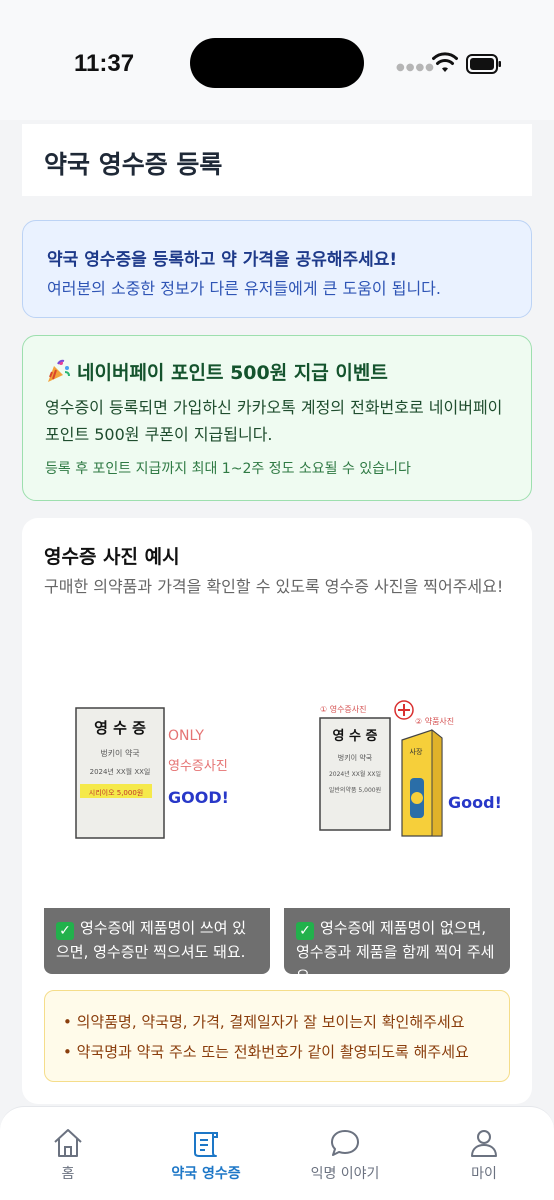  I want to click on info-title: 약국 영수증을 등록하고 약 가격을 공유해주세요!, so click(222, 260).